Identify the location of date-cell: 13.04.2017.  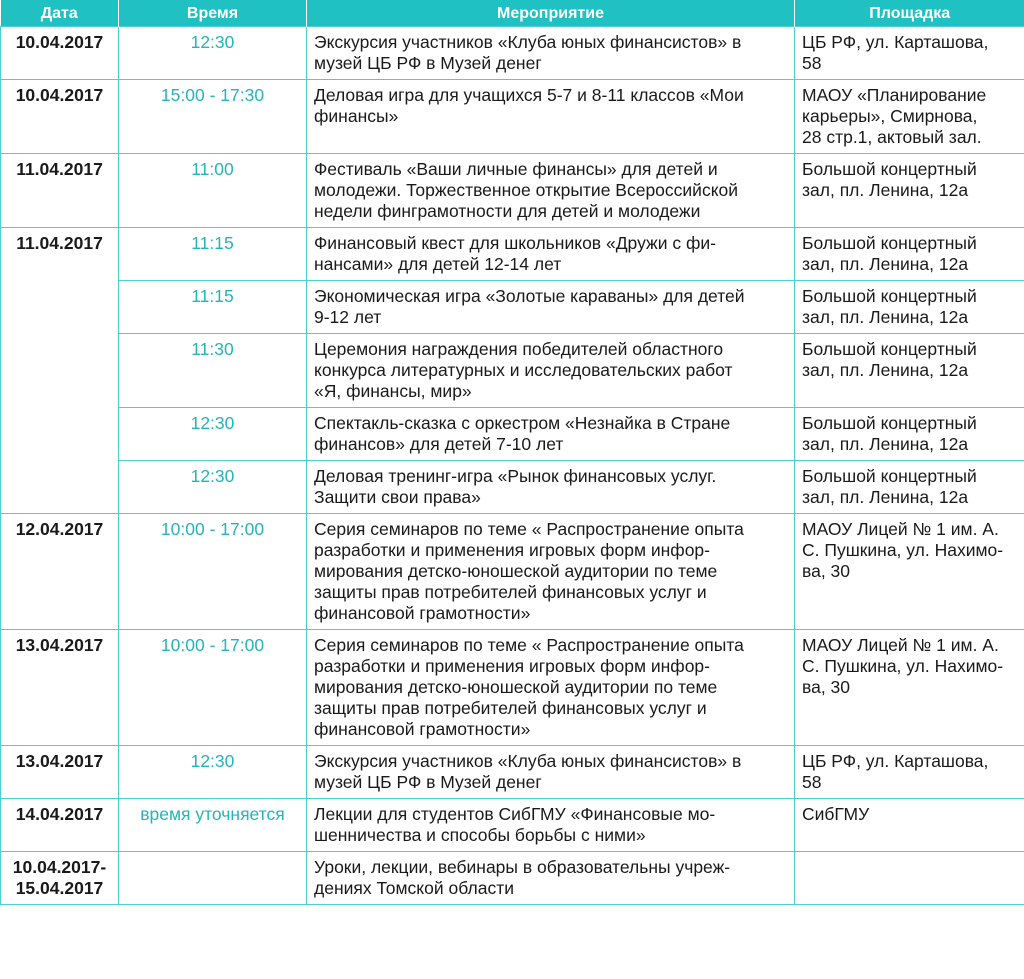
(59, 772).